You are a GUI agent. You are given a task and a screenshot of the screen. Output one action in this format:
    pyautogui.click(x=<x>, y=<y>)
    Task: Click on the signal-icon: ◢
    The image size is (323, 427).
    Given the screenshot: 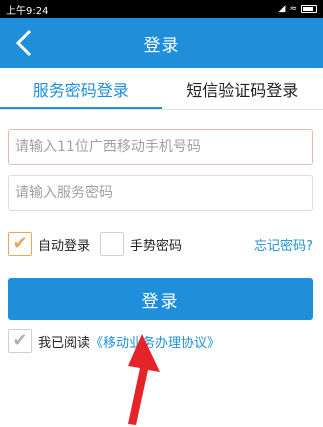 What is the action you would take?
    pyautogui.click(x=282, y=9)
    